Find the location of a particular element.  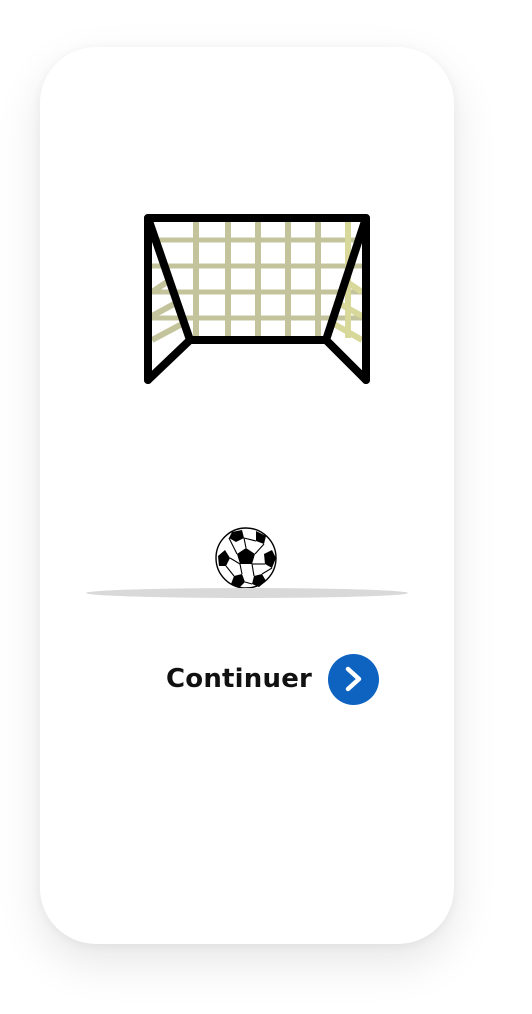

continue-action: Continuer is located at coordinates (273, 679).